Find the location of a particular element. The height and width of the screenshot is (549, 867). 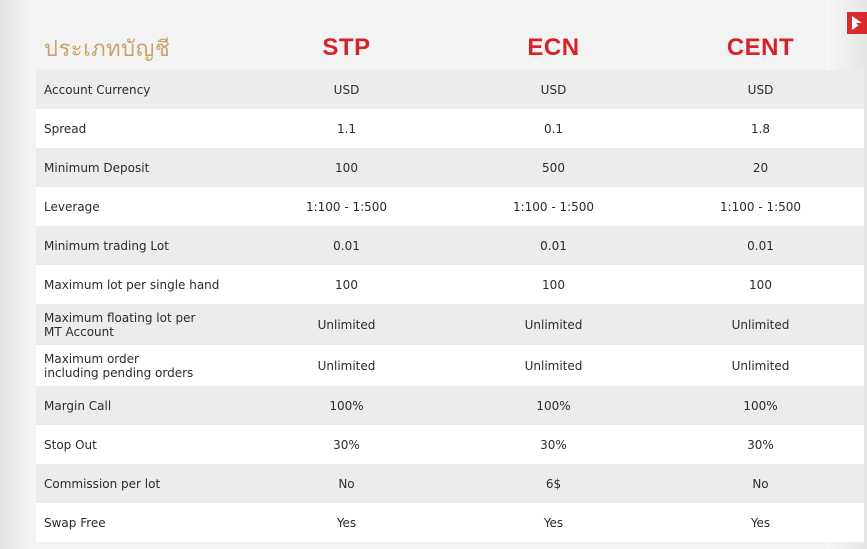

plan-stp-heading: STP is located at coordinates (346, 47).